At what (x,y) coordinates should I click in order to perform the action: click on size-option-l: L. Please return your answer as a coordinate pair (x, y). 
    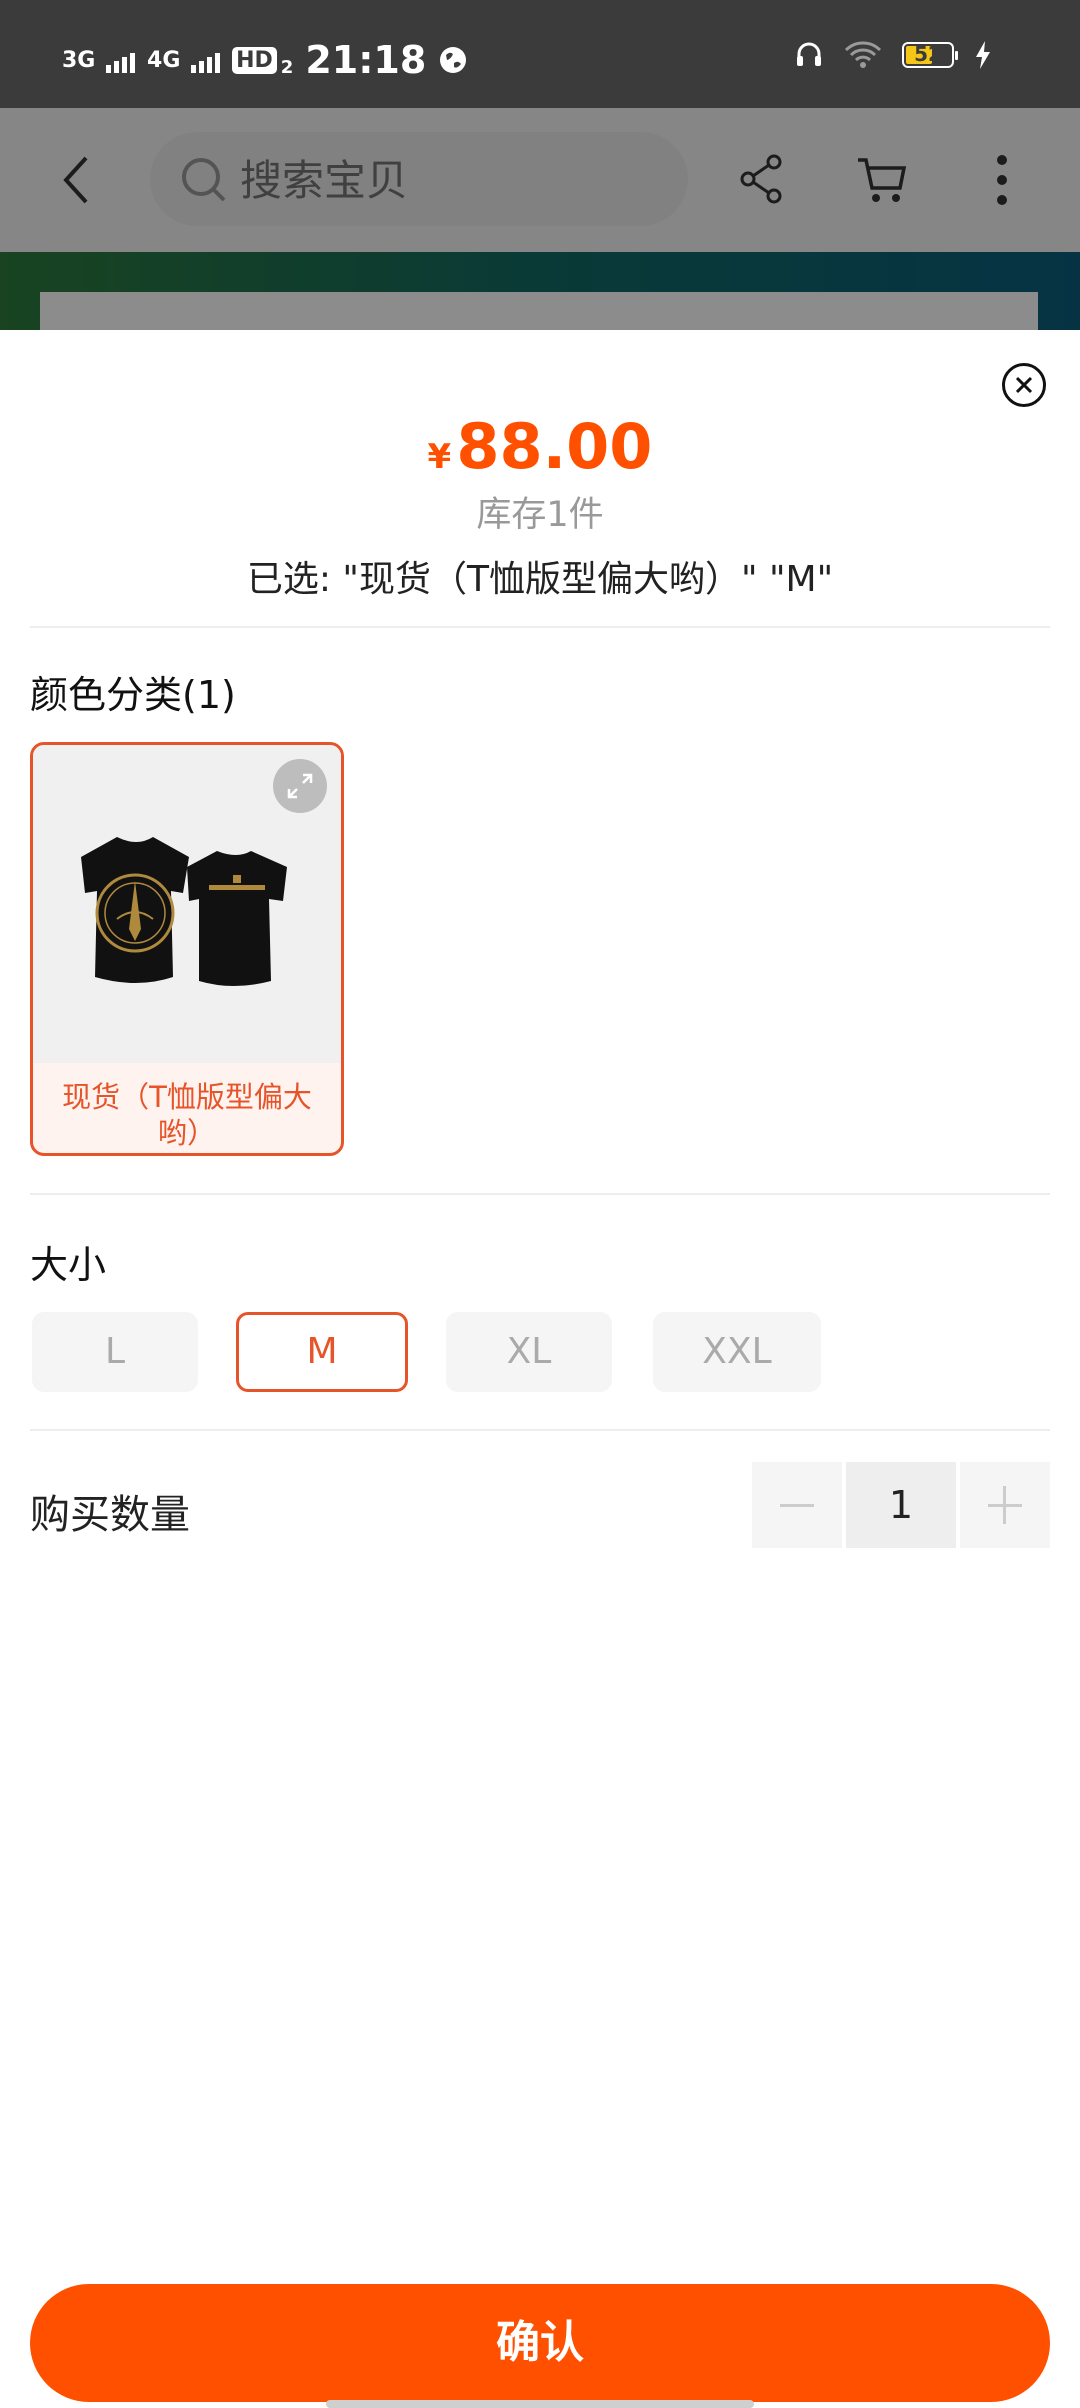
    Looking at the image, I should click on (115, 1352).